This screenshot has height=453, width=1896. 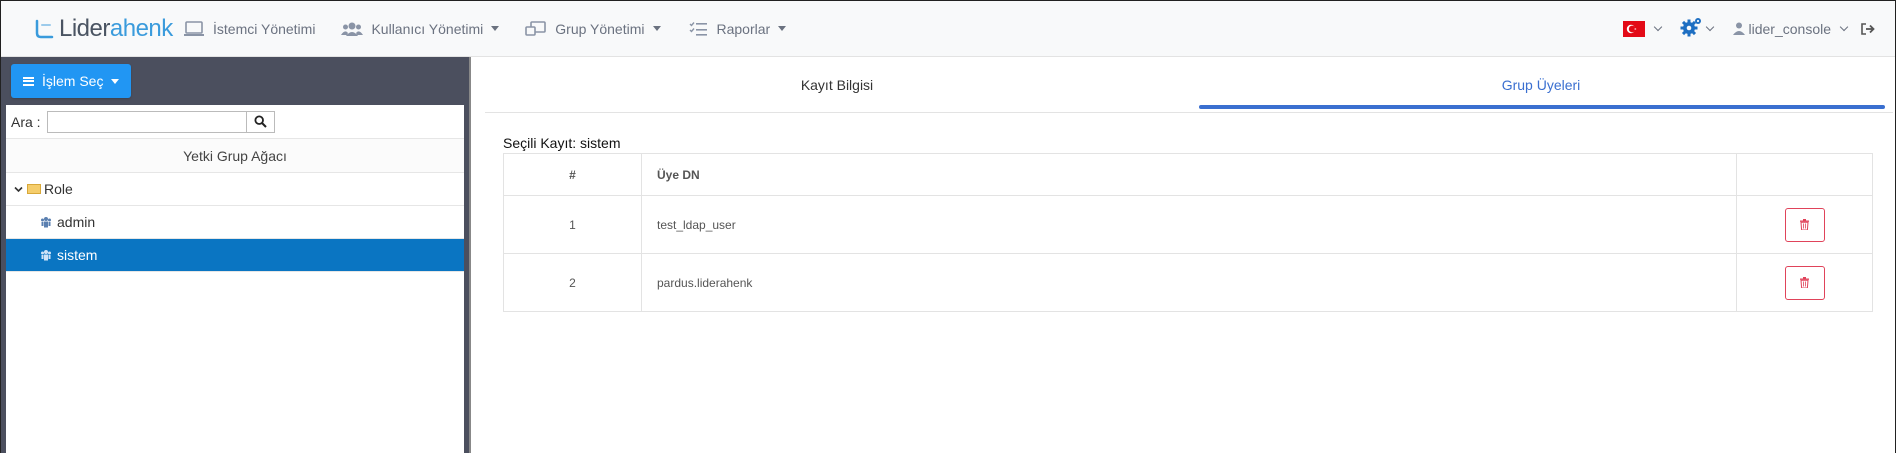 I want to click on tab-record-info: Kayıt Bilgisi, so click(x=837, y=84).